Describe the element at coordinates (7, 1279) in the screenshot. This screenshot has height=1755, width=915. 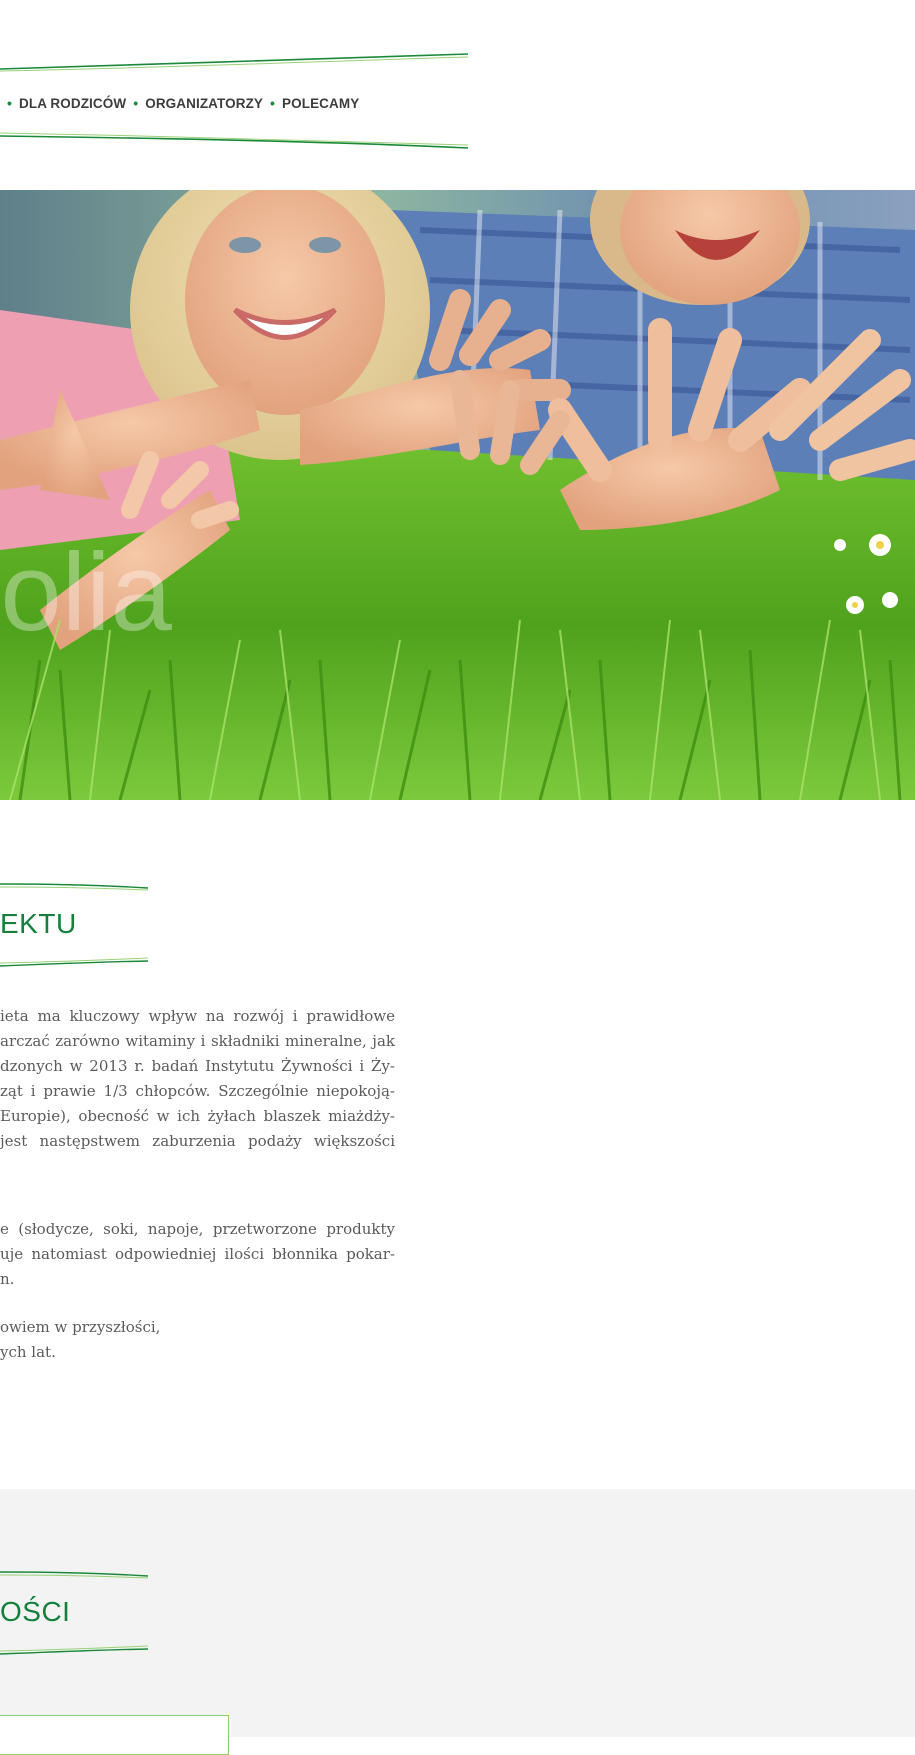
I see `paragraph-line: n.` at that location.